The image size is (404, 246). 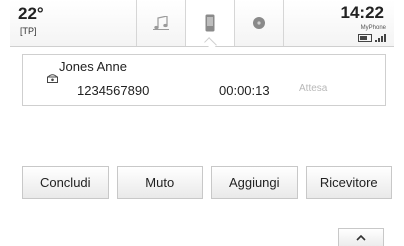 I want to click on tab-bar, so click(x=210, y=23).